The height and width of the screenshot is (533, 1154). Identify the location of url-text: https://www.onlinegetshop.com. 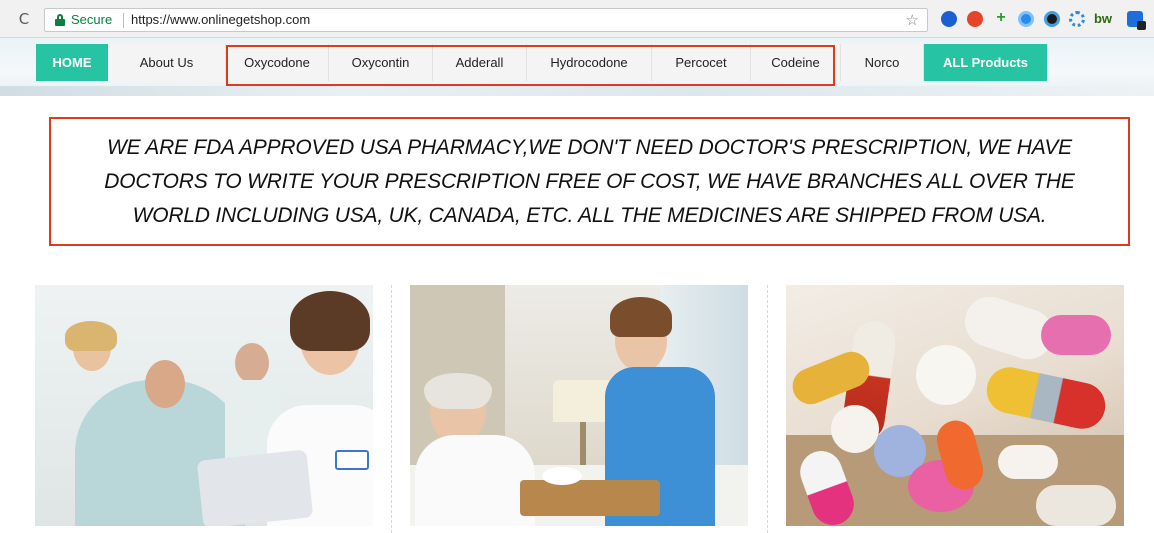
(220, 20).